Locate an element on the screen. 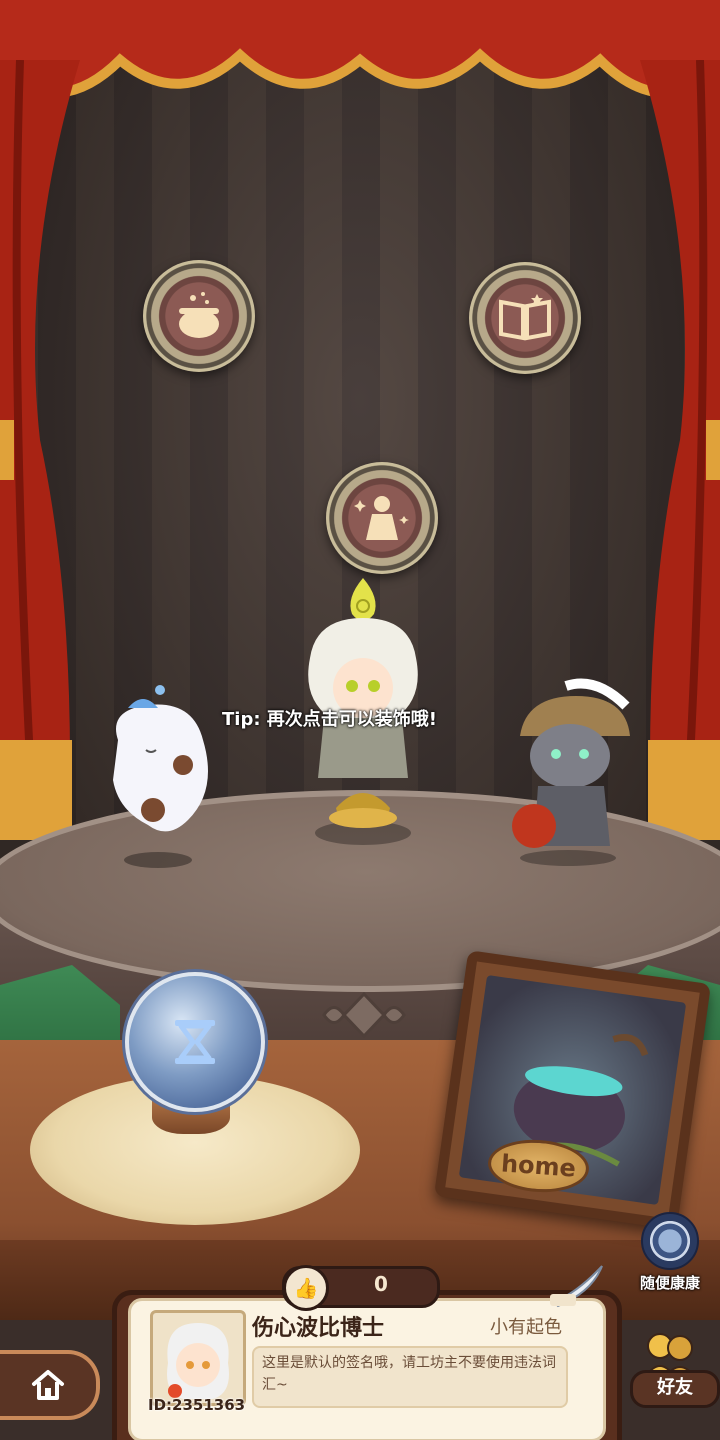  player-portrait is located at coordinates (198, 1361).